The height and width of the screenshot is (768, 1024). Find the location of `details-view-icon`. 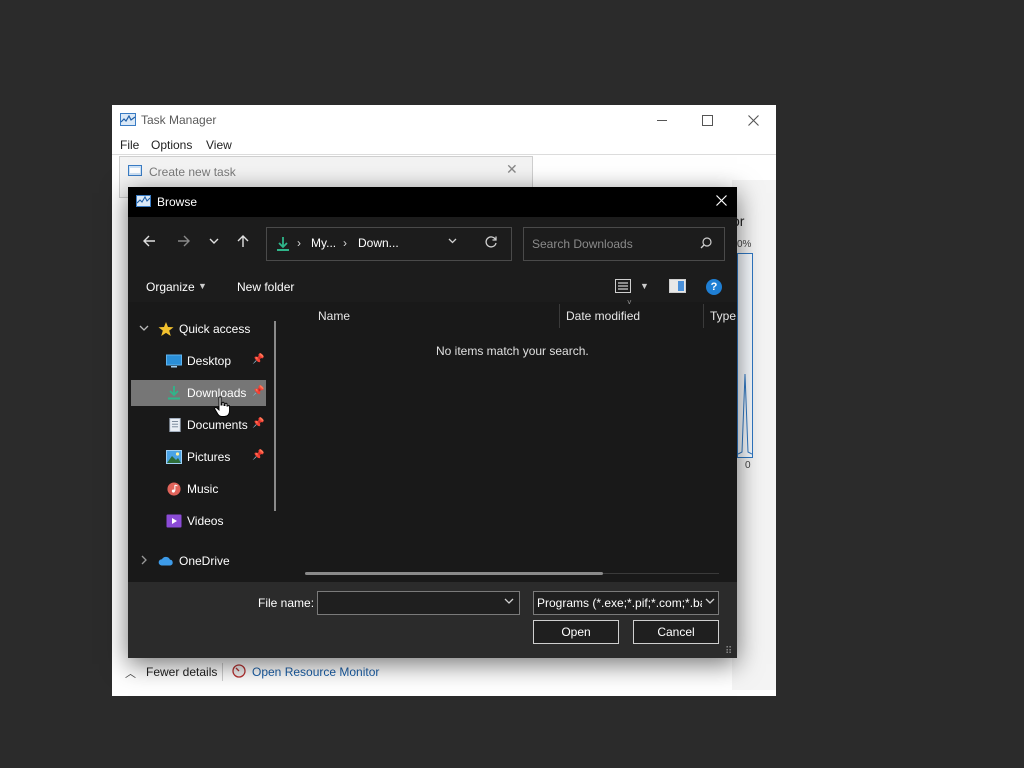

details-view-icon is located at coordinates (623, 286).